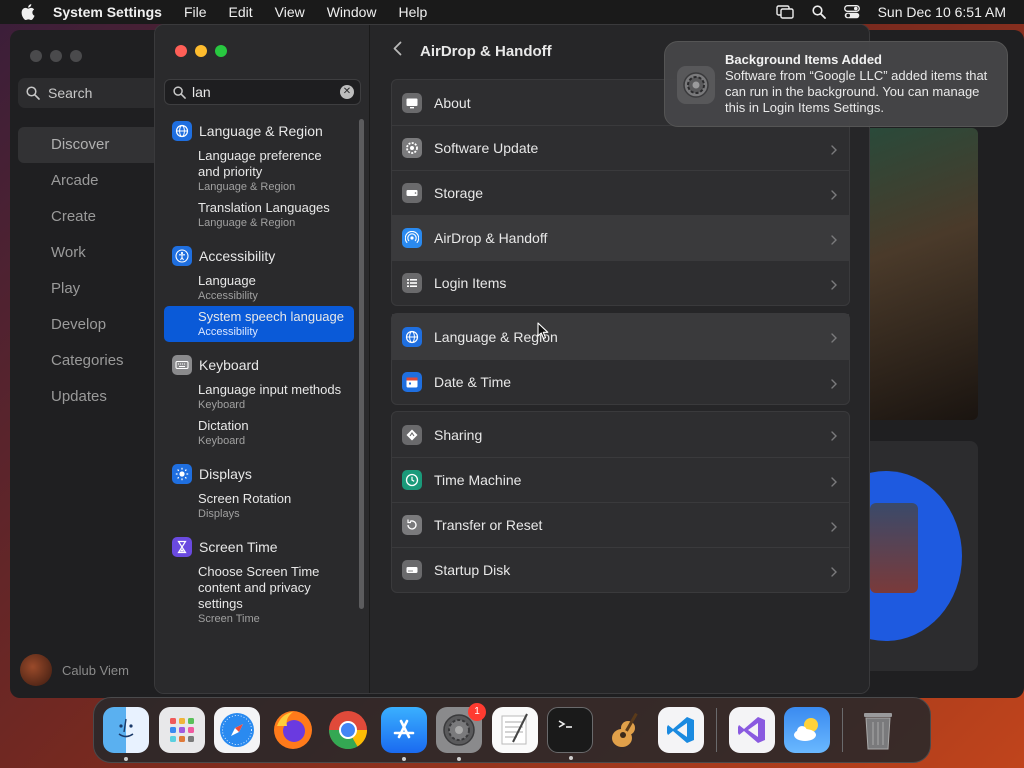 This screenshot has height=768, width=1024. What do you see at coordinates (942, 12) in the screenshot?
I see `menu-clock: Sun Dec 10 6:51 AM` at bounding box center [942, 12].